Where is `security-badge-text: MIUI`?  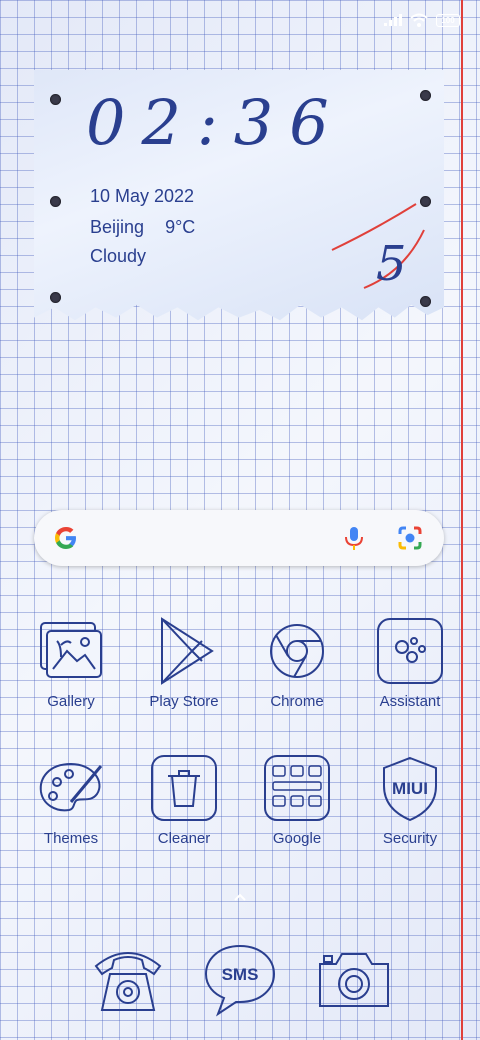 security-badge-text: MIUI is located at coordinates (410, 788).